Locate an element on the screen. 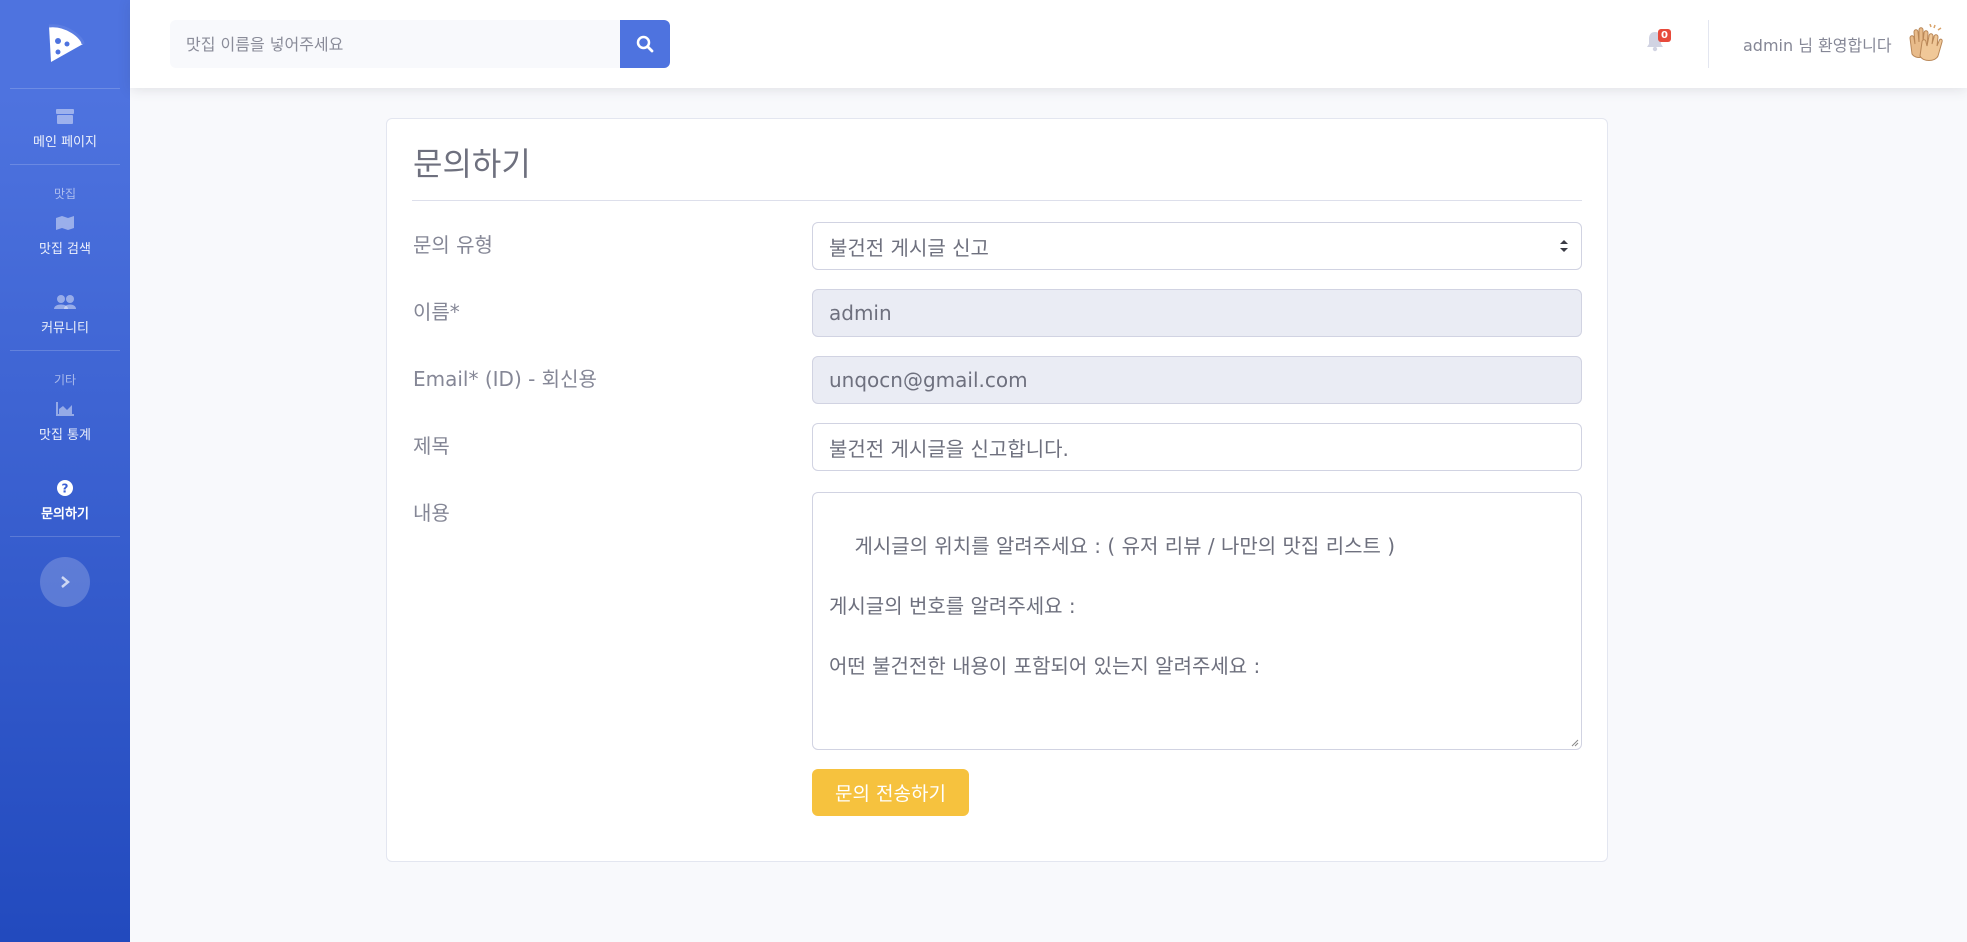  question-circle-icon: ? is located at coordinates (65, 488).